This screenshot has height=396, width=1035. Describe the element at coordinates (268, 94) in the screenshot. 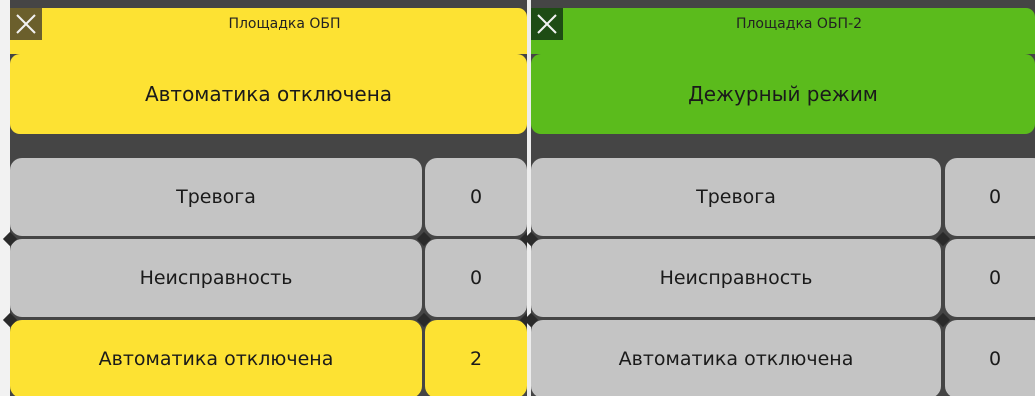

I see `status-banner: Автоматика отключена` at that location.